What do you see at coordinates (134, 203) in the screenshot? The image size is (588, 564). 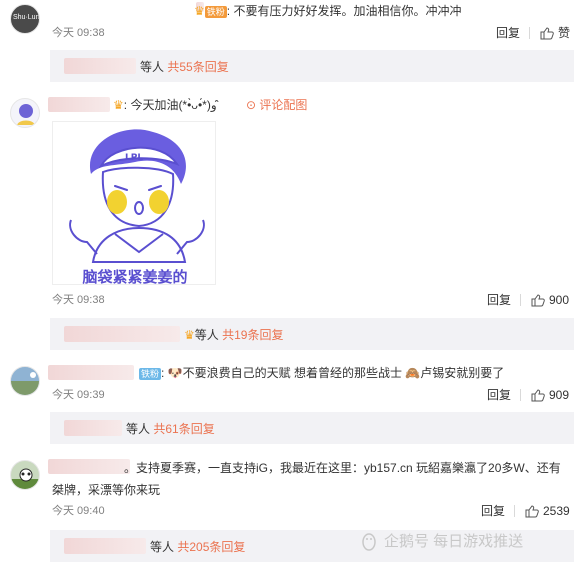 I see `comment-image: LPL 脑袋紧紧姜姜的` at bounding box center [134, 203].